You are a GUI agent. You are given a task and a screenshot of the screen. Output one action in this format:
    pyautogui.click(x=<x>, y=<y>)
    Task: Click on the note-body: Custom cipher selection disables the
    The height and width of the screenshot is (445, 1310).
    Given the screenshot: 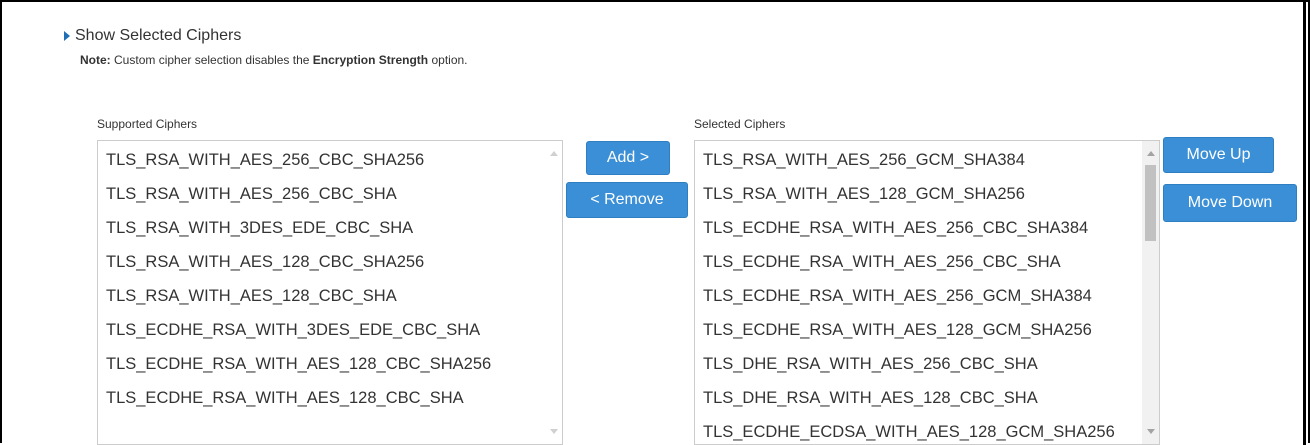 What is the action you would take?
    pyautogui.click(x=212, y=60)
    